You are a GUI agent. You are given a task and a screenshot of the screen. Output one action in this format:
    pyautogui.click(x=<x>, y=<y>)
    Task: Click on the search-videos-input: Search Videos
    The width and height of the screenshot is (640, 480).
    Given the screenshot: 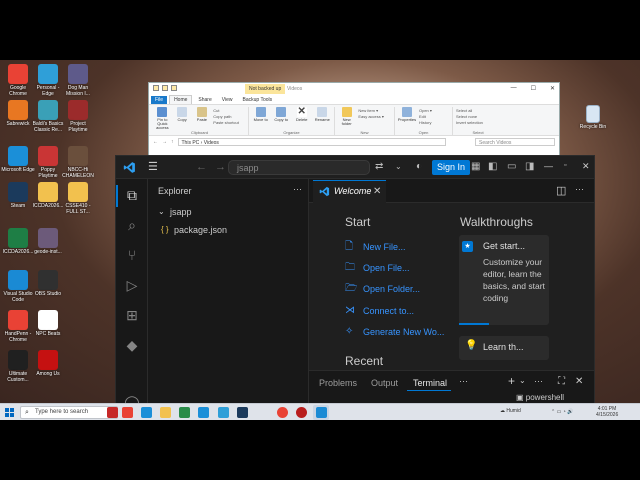 What is the action you would take?
    pyautogui.click(x=515, y=141)
    